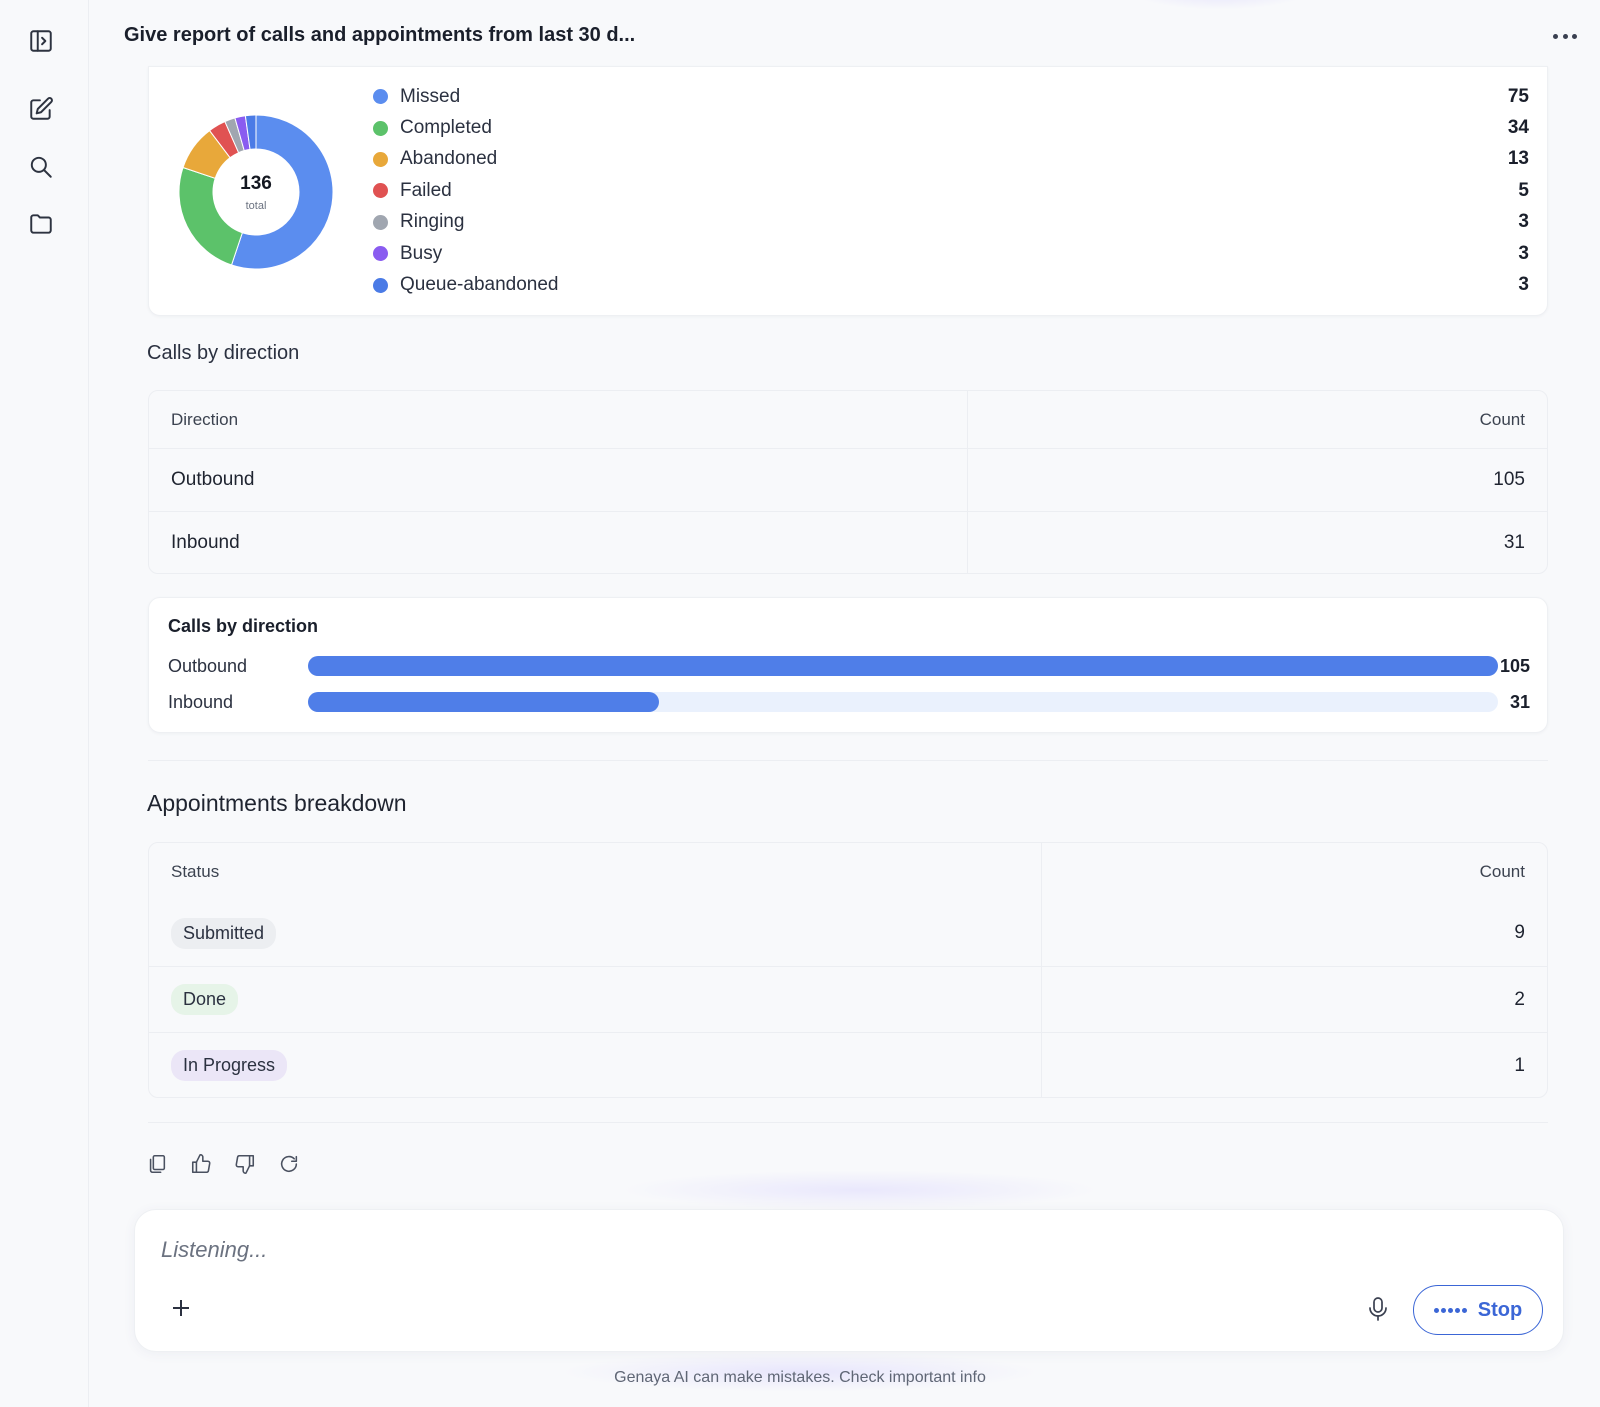 This screenshot has height=1407, width=1600. Describe the element at coordinates (1519, 701) in the screenshot. I see `bar-value: 31` at that location.